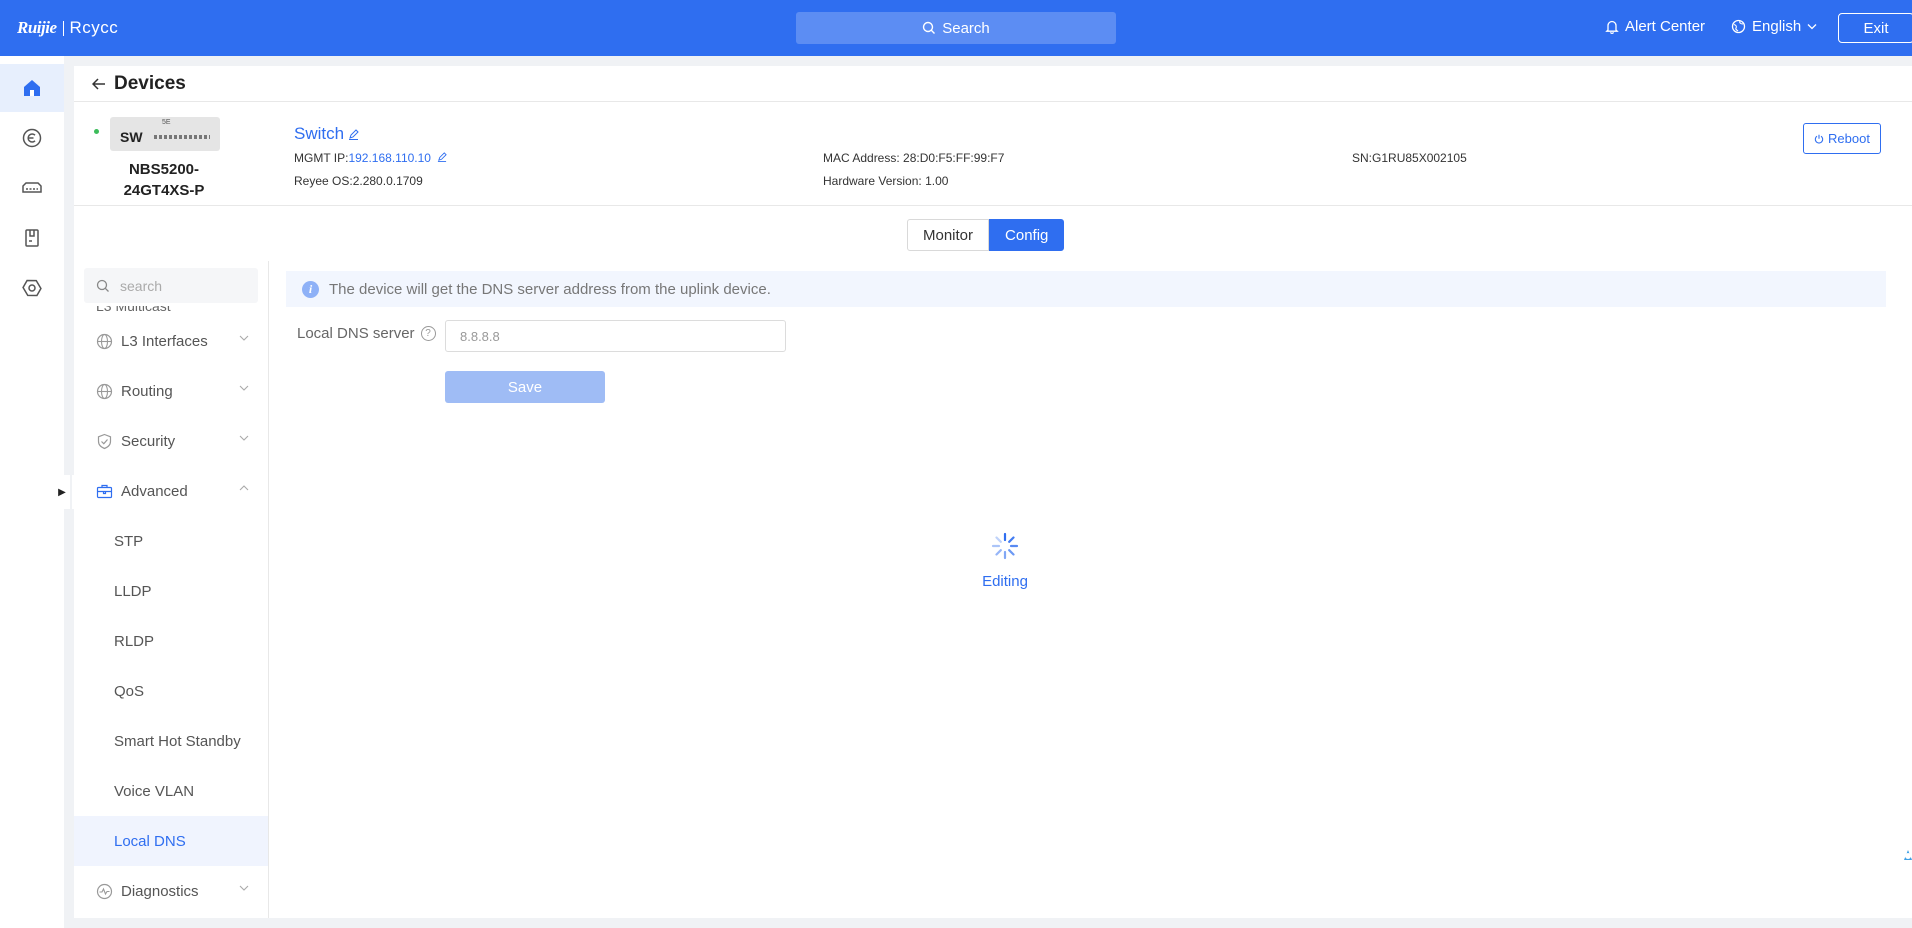 The width and height of the screenshot is (1912, 928). I want to click on mgmt-ip-row: MGMT IP:192.168.110.10, so click(371, 158).